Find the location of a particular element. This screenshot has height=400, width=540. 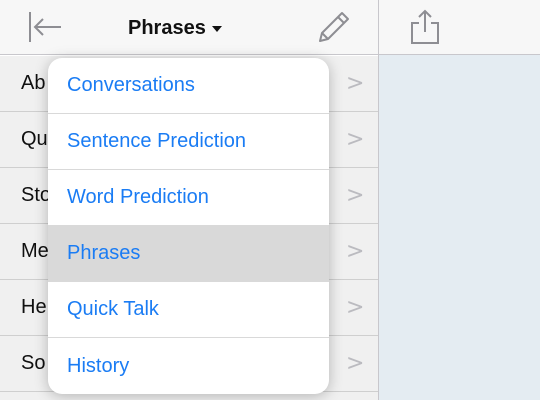

title-dropdown-button: Phrases is located at coordinates (175, 28).